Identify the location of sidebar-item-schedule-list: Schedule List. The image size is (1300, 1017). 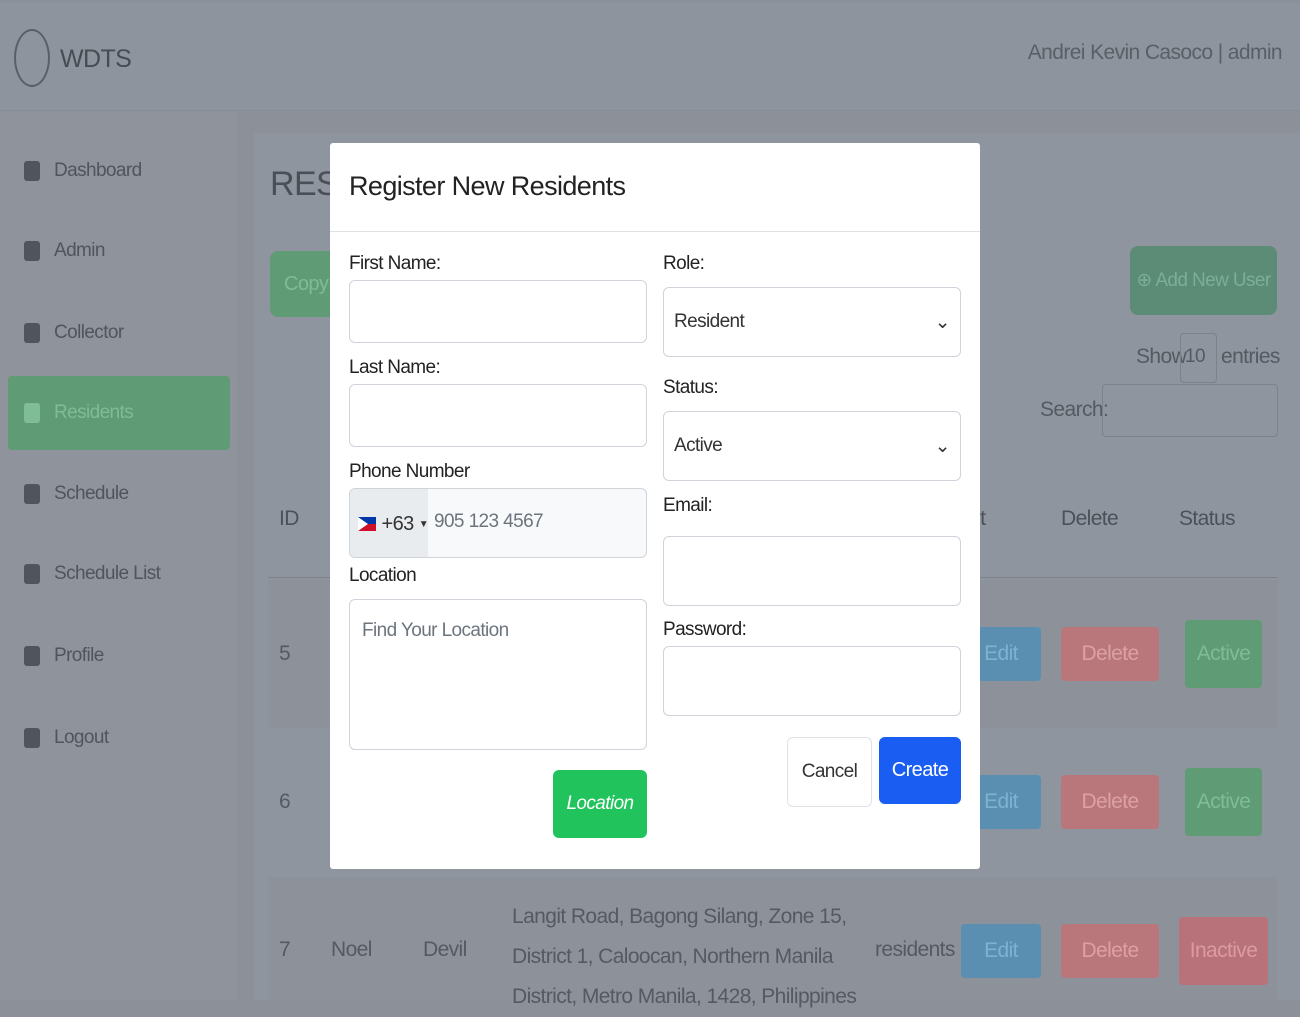
(119, 574).